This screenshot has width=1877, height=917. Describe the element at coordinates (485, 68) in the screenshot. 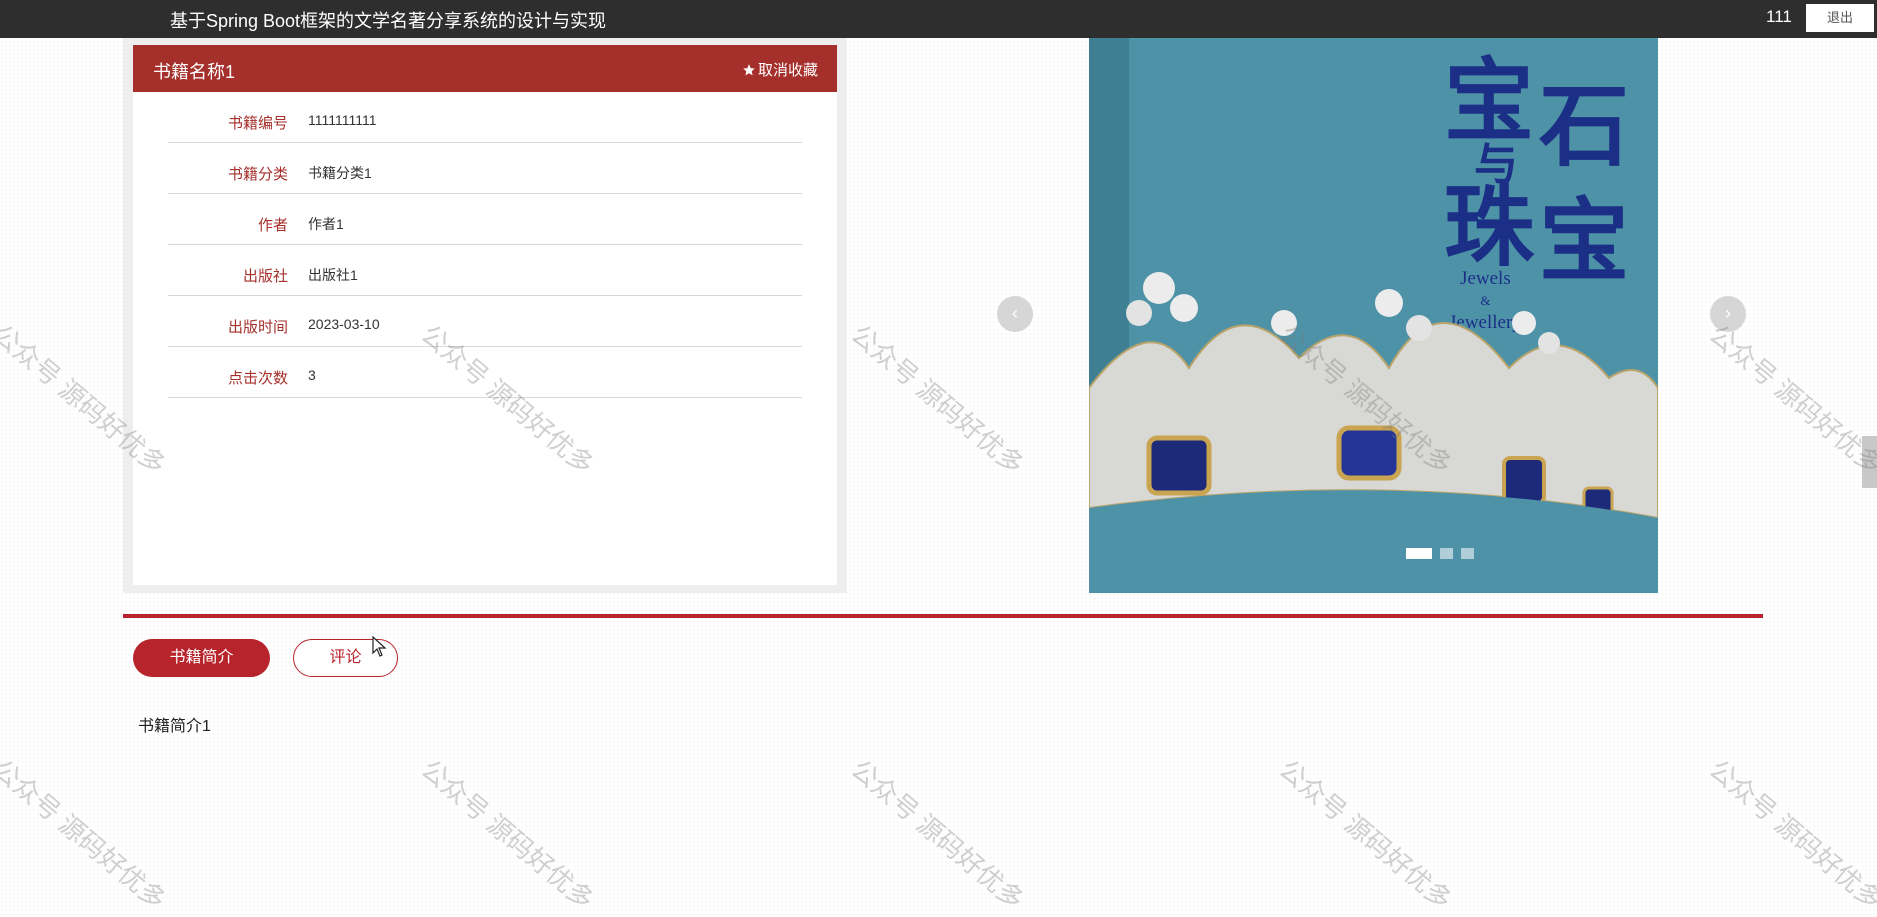

I see `book-title-bar: 书籍名称1 取消收藏` at that location.